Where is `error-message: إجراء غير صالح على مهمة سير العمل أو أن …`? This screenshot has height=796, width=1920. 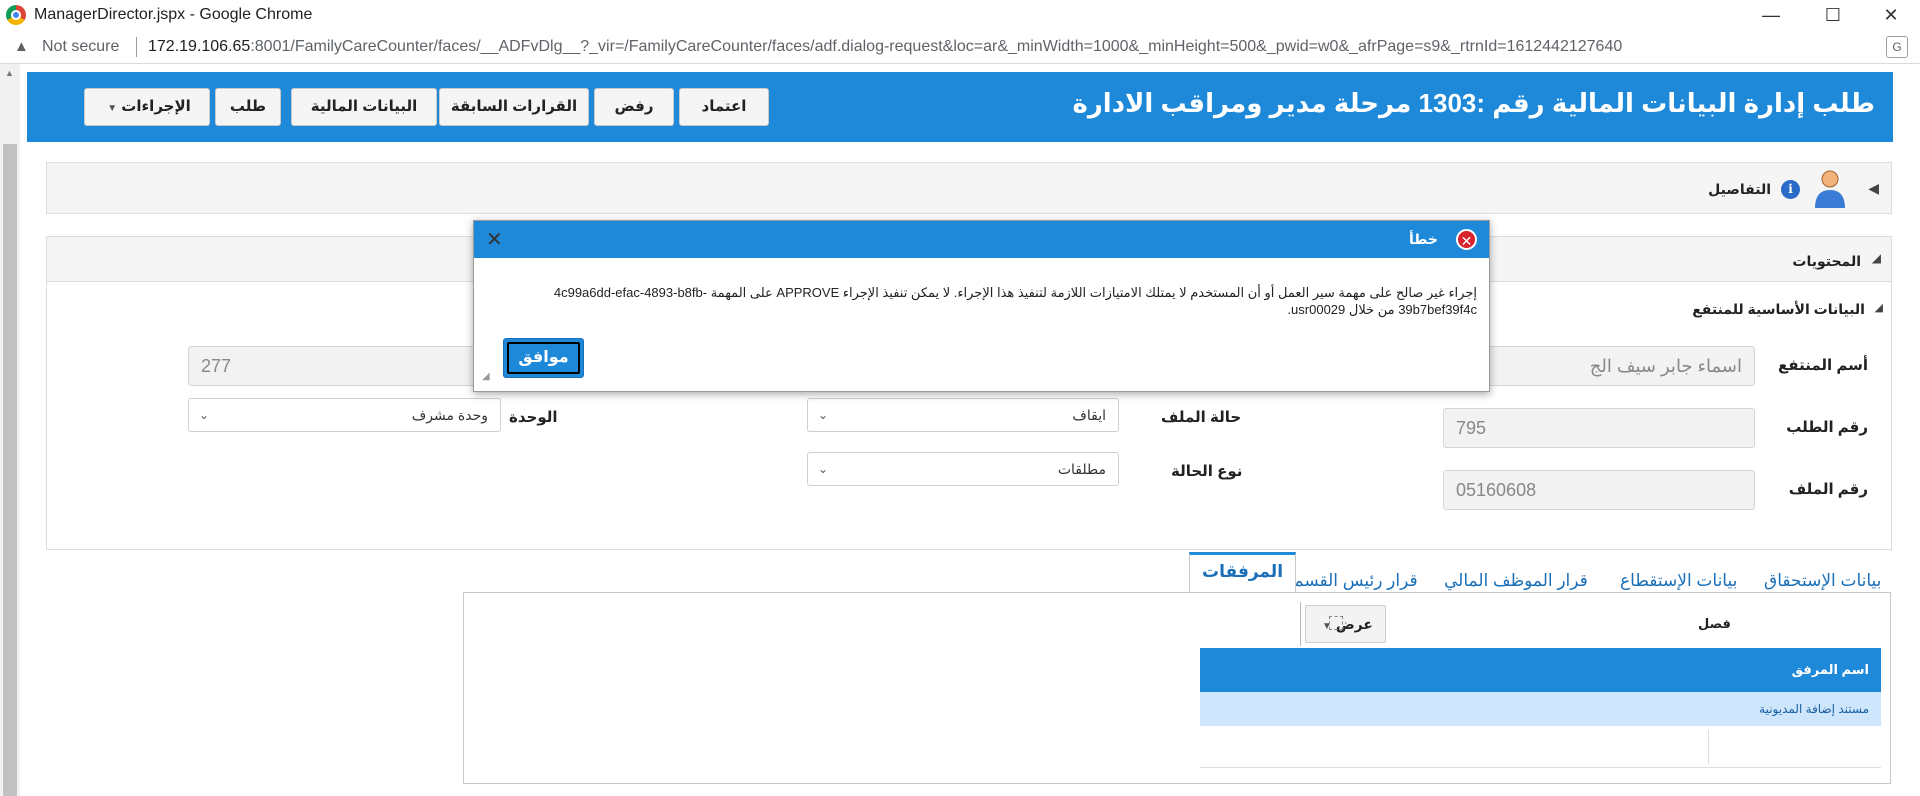 error-message: إجراء غير صالح على مهمة سير العمل أو أن … is located at coordinates (1015, 301).